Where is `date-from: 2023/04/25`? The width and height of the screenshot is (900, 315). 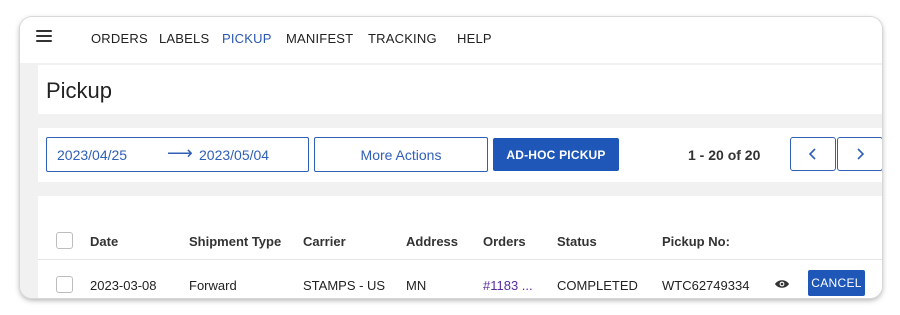 date-from: 2023/04/25 is located at coordinates (92, 155).